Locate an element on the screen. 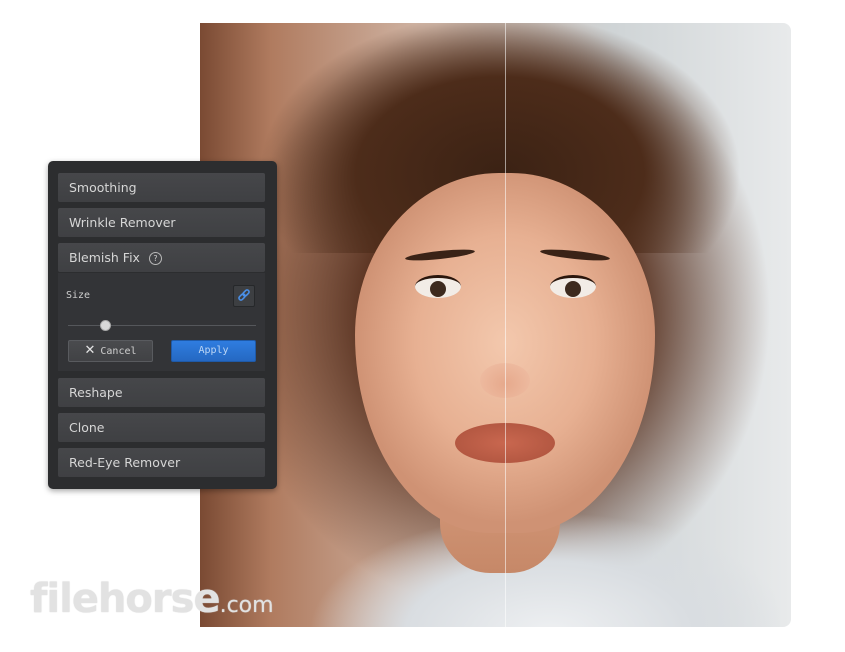 The image size is (845, 652). filehorse-watermark: filehorse.com is located at coordinates (152, 599).